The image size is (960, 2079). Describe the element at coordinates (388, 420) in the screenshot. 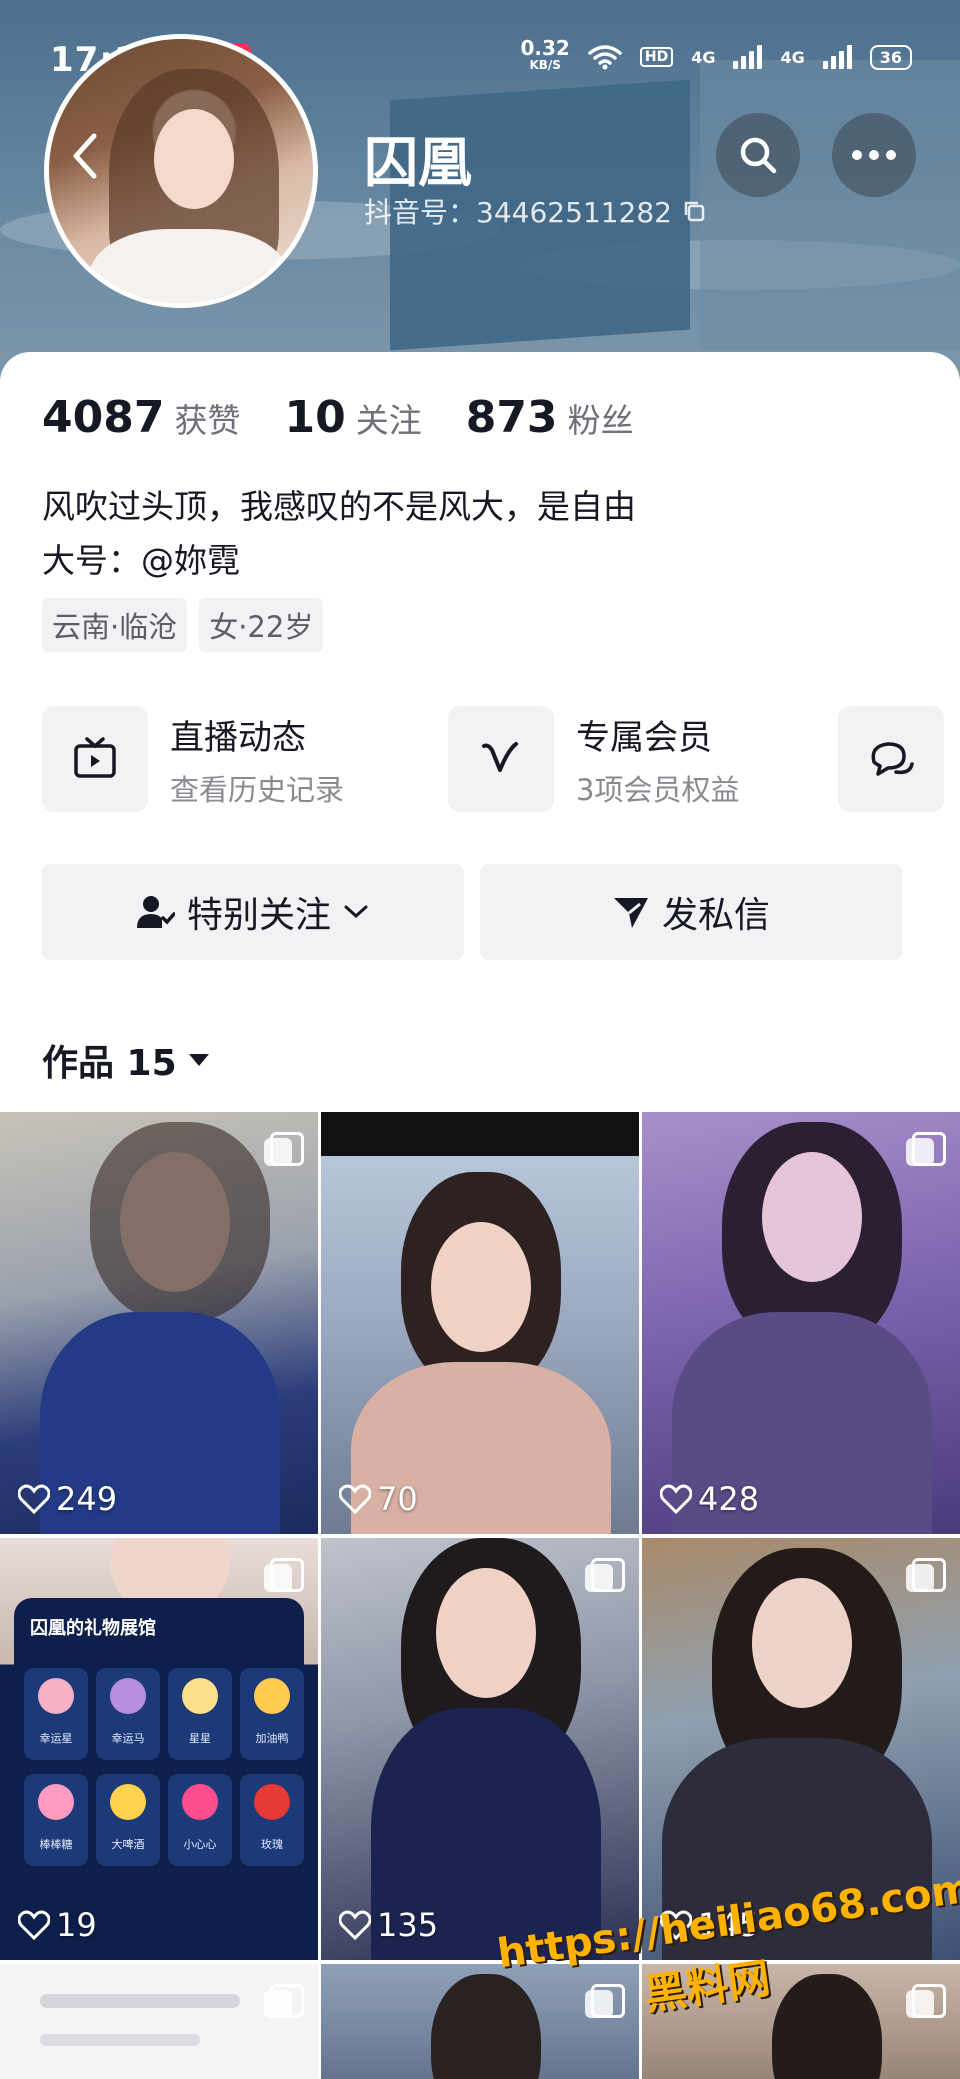

I see `stat-following-label: 关注` at that location.